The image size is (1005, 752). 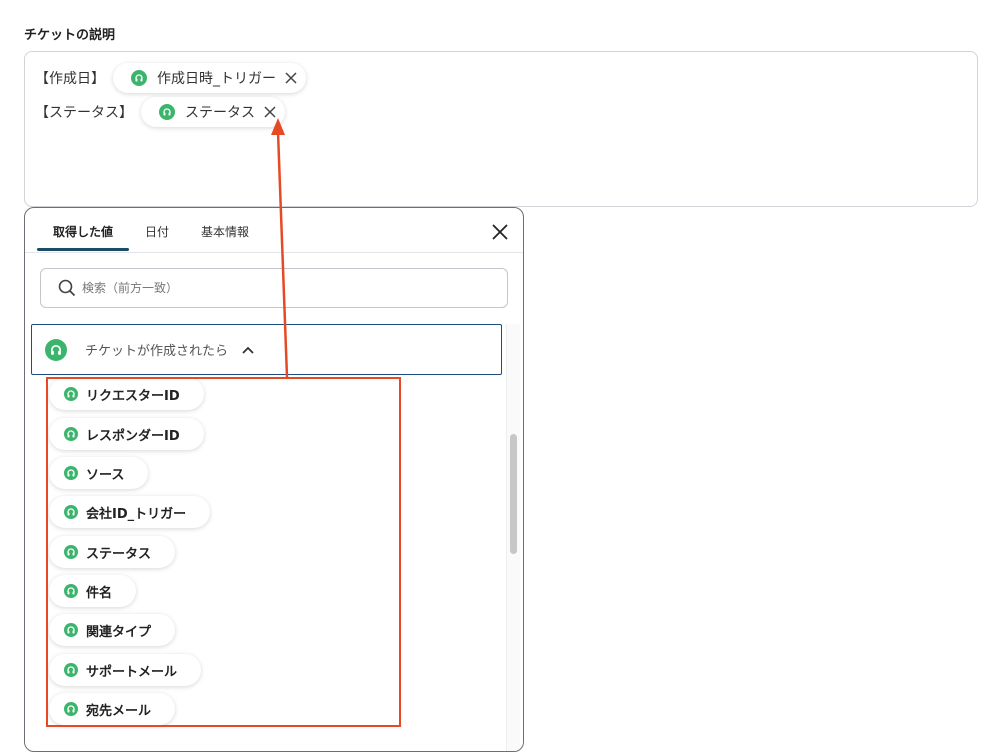 What do you see at coordinates (157, 231) in the screenshot?
I see `tab-date: 日付` at bounding box center [157, 231].